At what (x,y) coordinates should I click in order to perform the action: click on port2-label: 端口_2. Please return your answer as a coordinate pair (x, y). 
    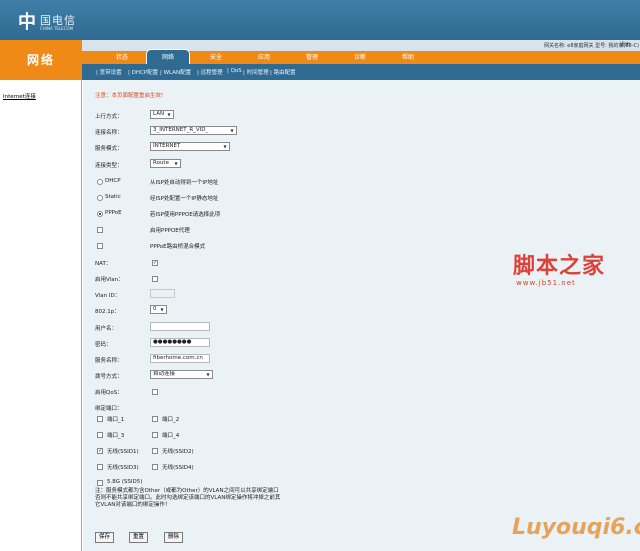
    Looking at the image, I should click on (171, 420).